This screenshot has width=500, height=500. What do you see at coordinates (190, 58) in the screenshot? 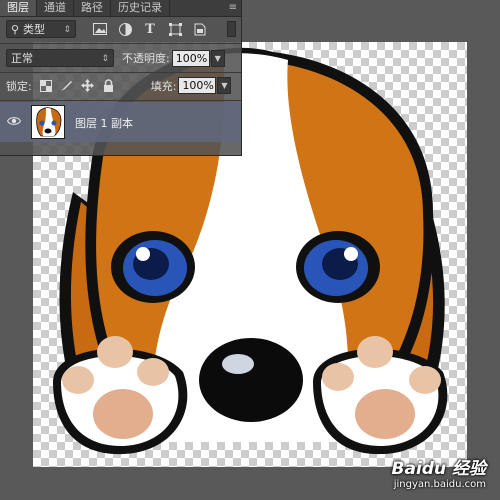
I see `opacity-input: 100%` at bounding box center [190, 58].